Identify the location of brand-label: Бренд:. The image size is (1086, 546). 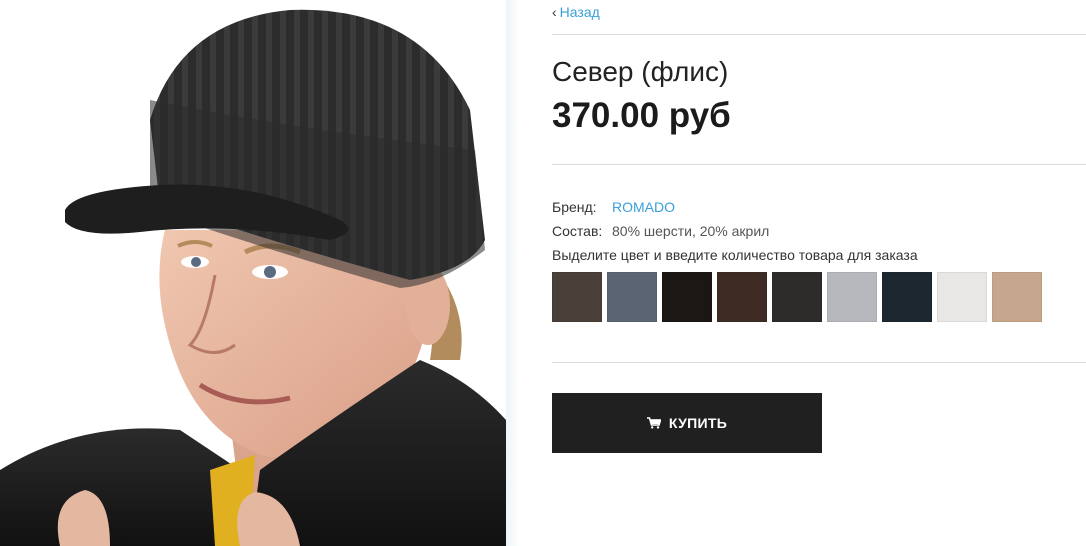
(574, 207).